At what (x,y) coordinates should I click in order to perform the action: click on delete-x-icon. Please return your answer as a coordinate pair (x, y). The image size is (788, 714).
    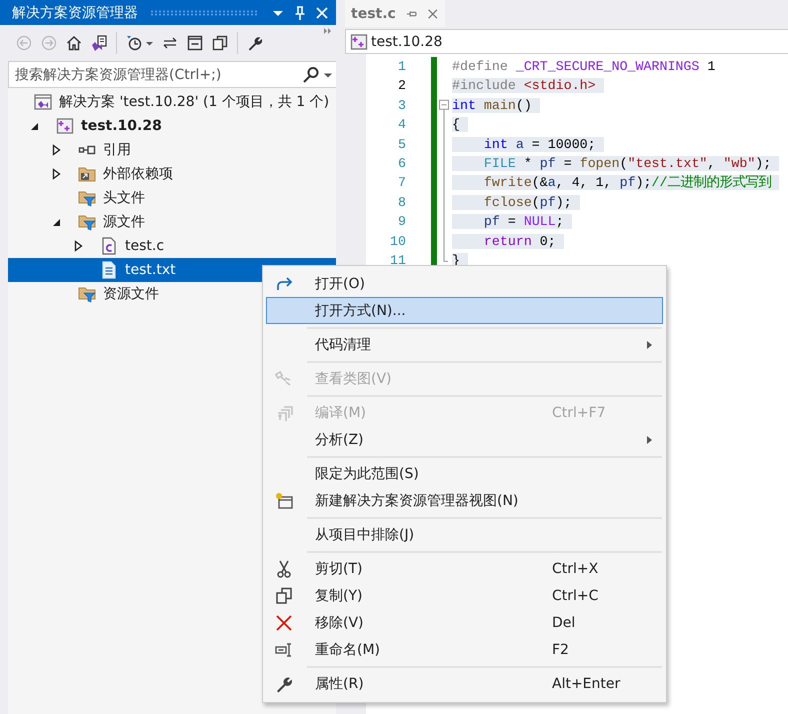
    Looking at the image, I should click on (284, 623).